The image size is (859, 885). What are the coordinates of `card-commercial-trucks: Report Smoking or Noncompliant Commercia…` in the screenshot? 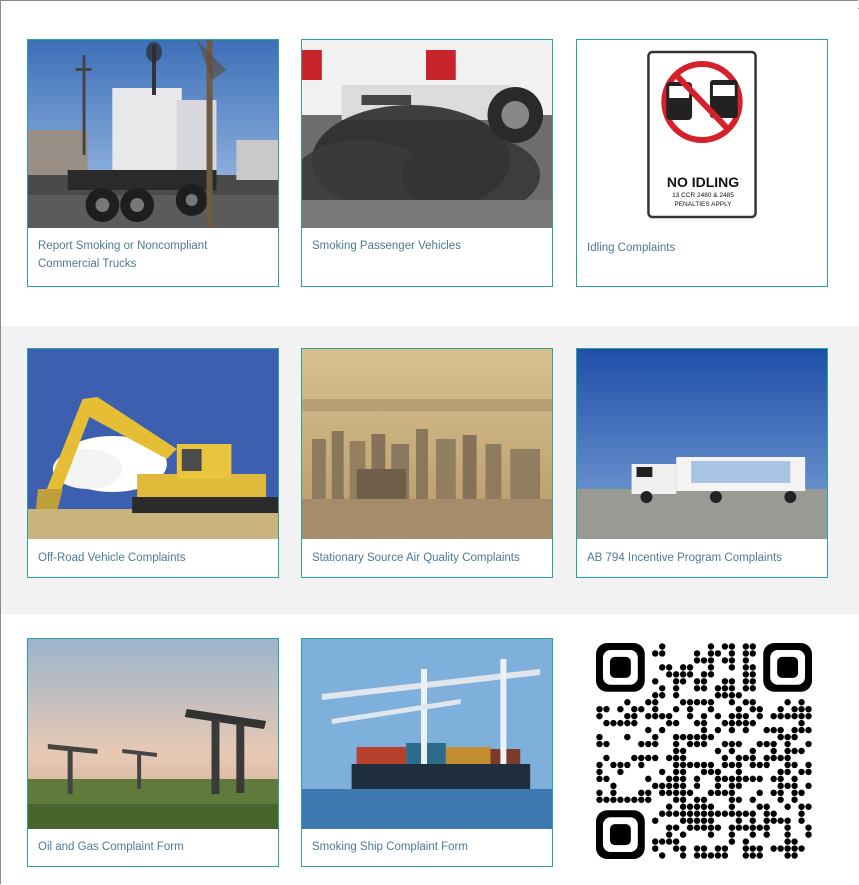 It's located at (153, 163).